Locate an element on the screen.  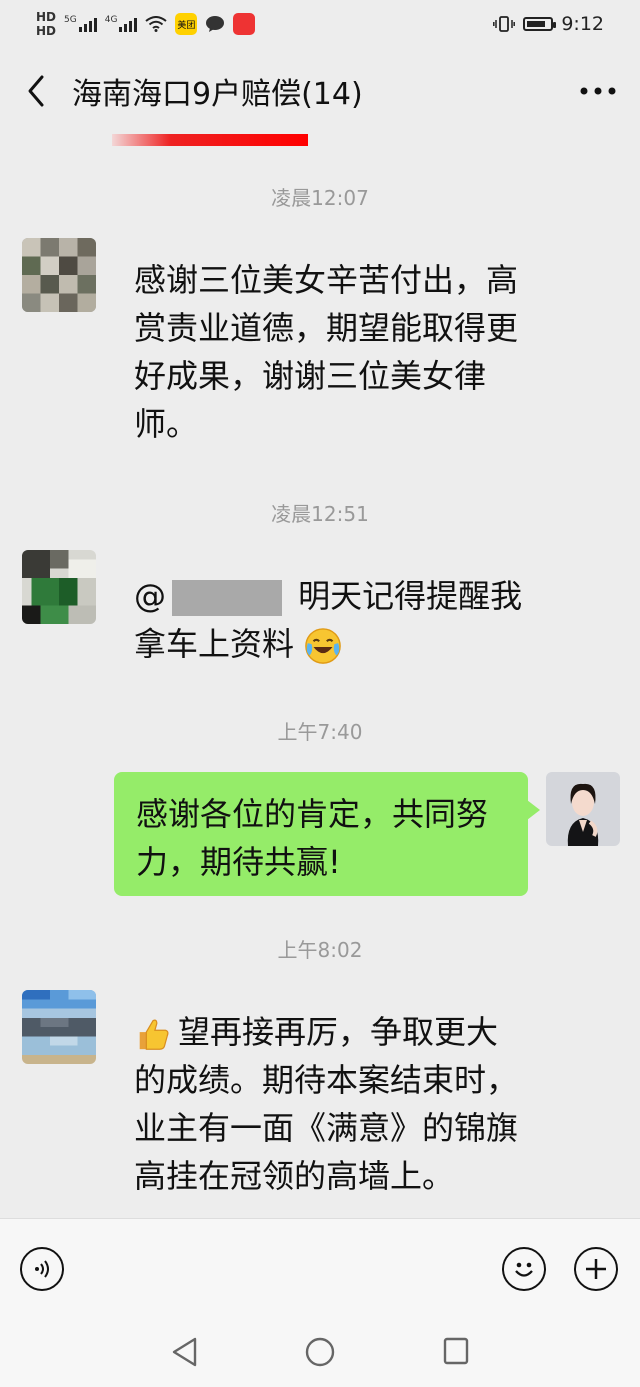
voice-input-icon is located at coordinates (42, 1269).